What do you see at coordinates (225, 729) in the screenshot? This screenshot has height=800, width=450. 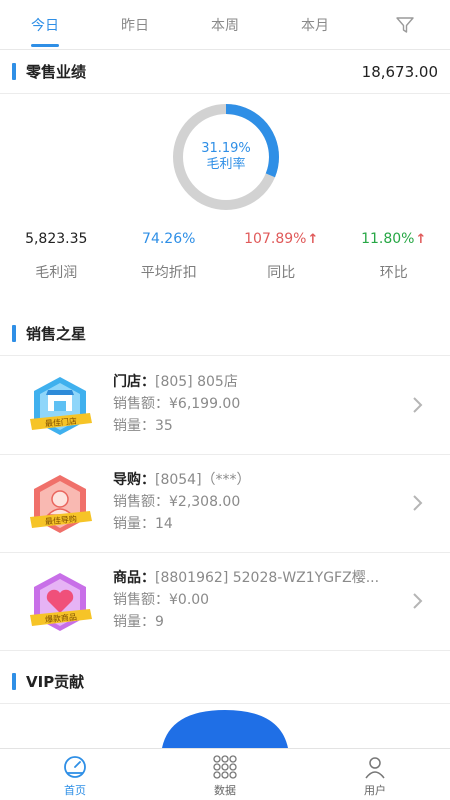 I see `vip-chart-partial` at bounding box center [225, 729].